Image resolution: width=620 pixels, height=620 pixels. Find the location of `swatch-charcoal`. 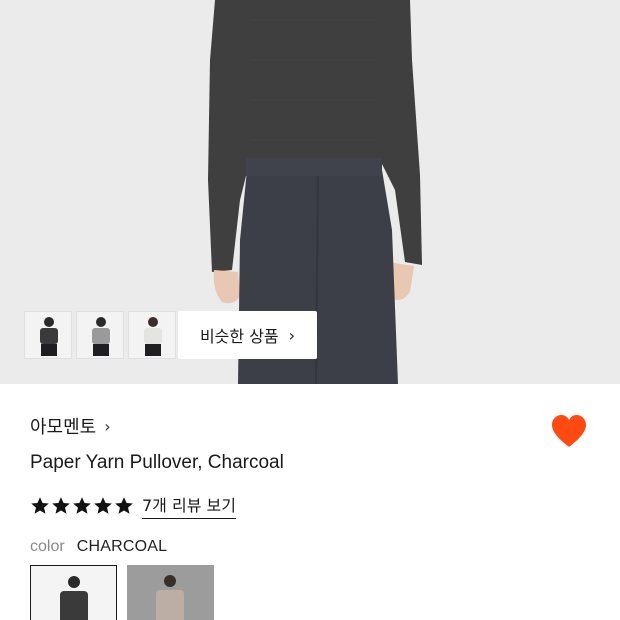

swatch-charcoal is located at coordinates (73, 592).